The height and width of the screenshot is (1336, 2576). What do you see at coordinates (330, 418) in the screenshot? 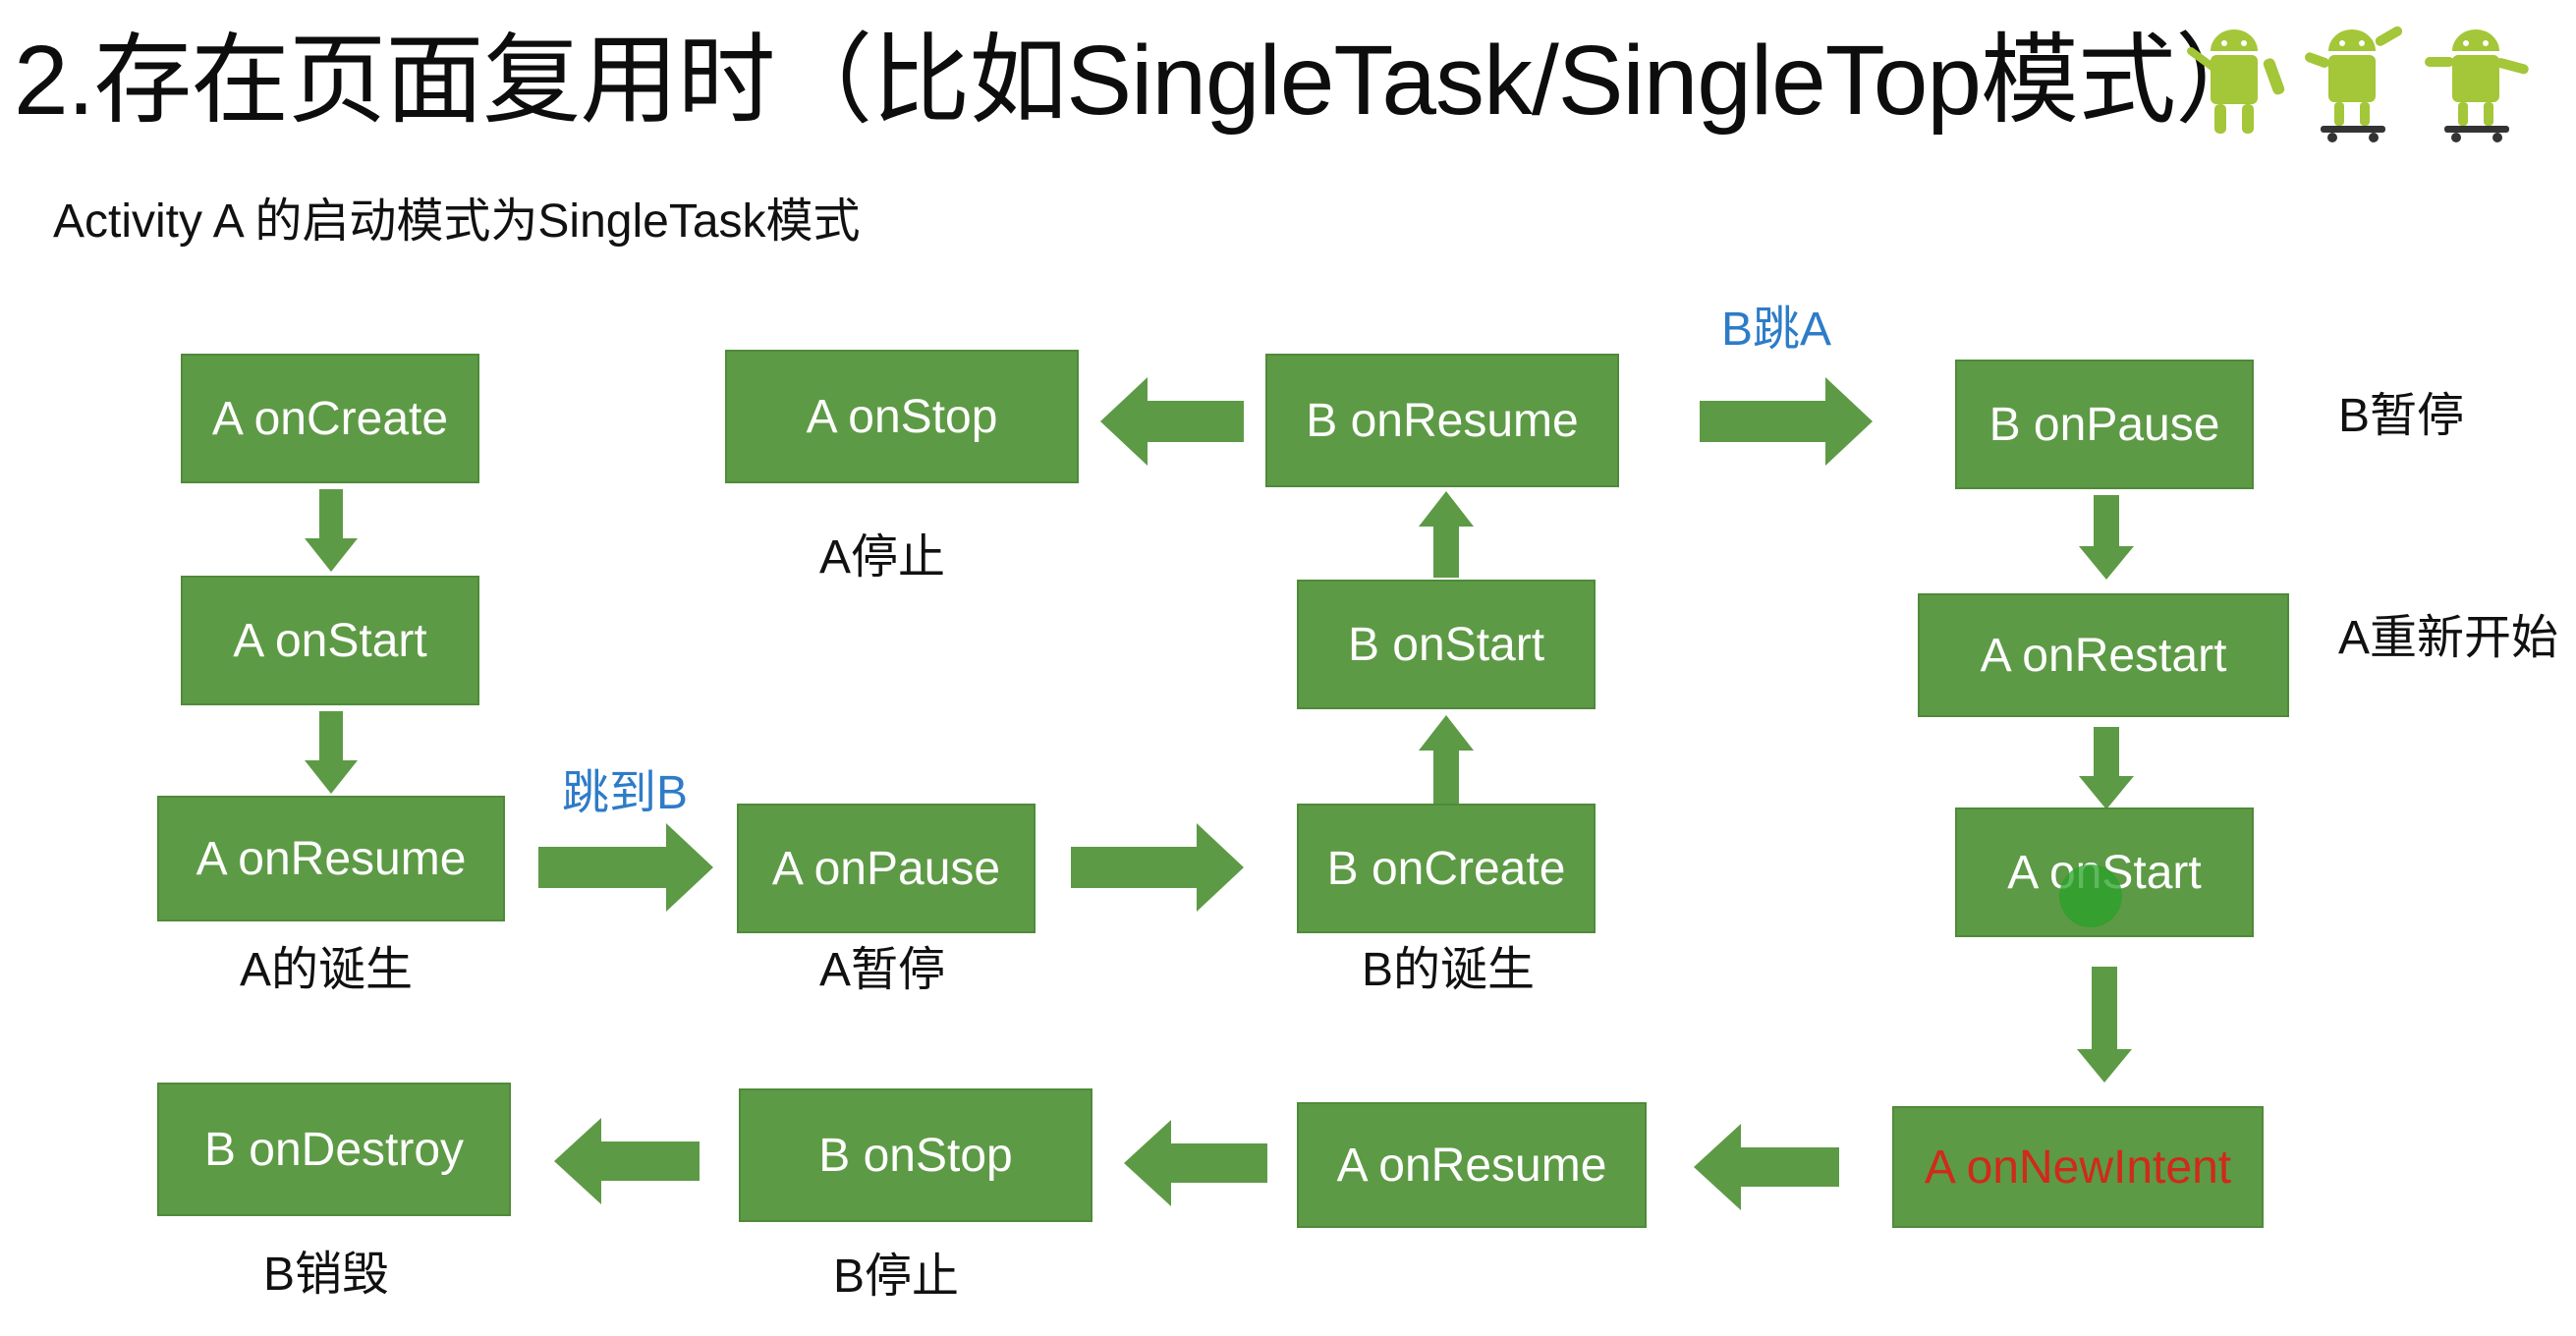
I see `box-a-oncreate: A onCreate` at bounding box center [330, 418].